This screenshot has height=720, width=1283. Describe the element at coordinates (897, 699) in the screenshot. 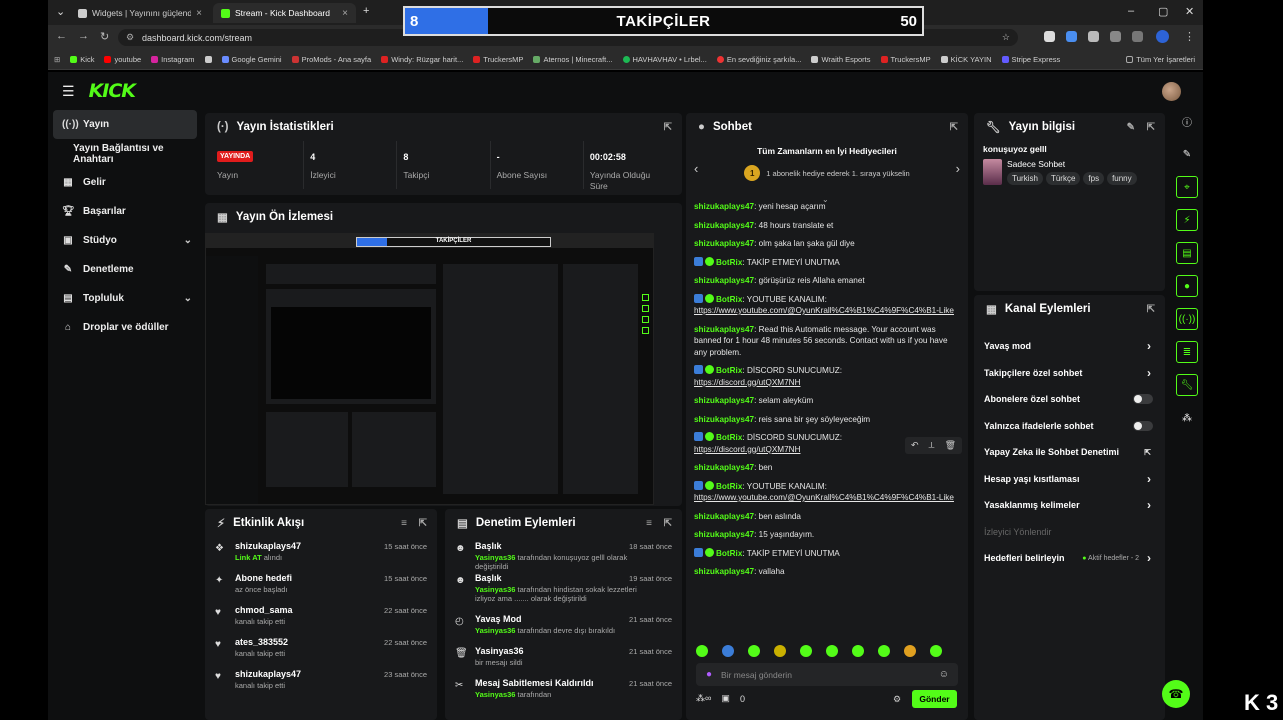

I see `chat-settings-icon: ⚙` at that location.